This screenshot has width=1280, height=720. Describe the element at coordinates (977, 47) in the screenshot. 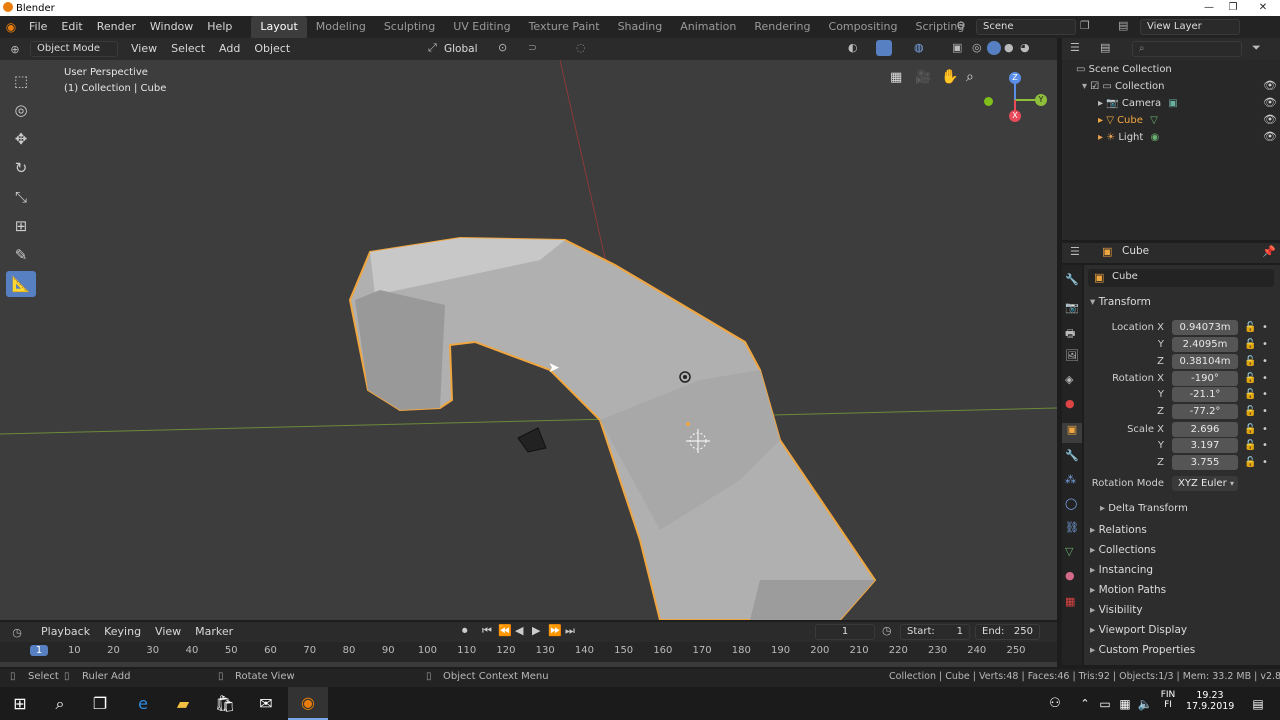

I see `wireframe-shading-icon: ◎` at that location.